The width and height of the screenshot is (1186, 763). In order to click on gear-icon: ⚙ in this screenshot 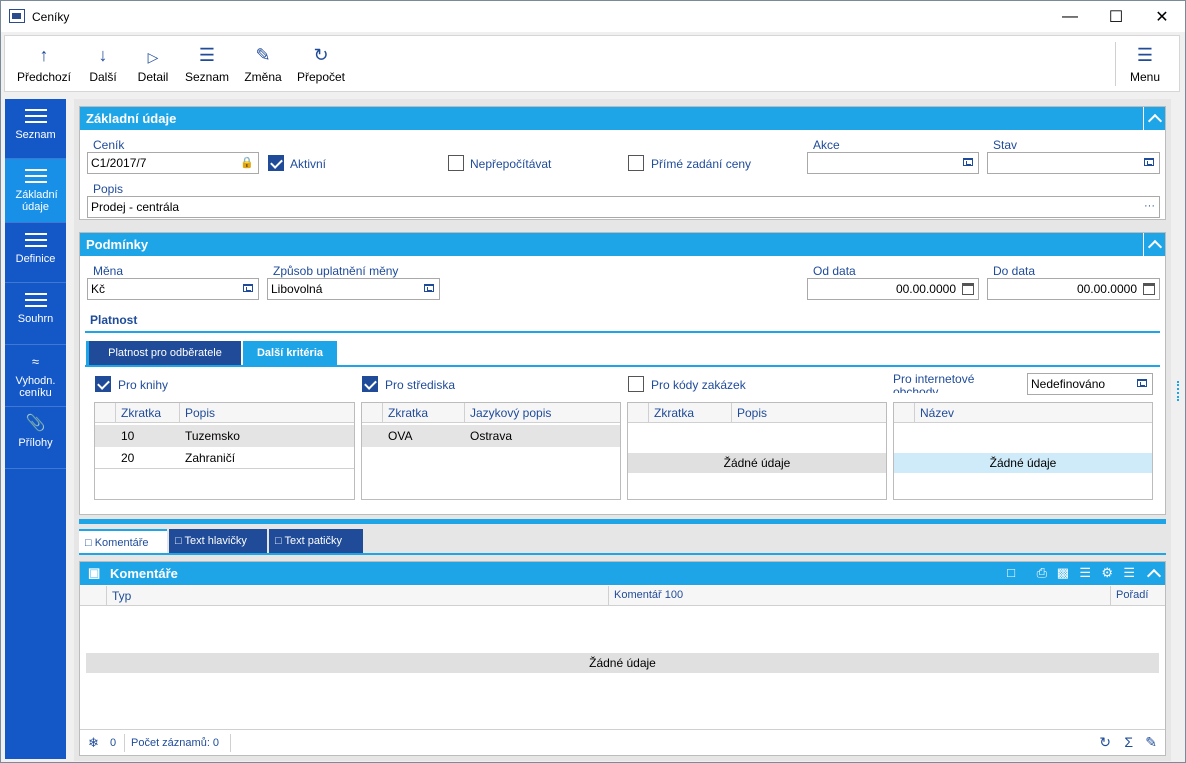, I will do `click(1107, 573)`.